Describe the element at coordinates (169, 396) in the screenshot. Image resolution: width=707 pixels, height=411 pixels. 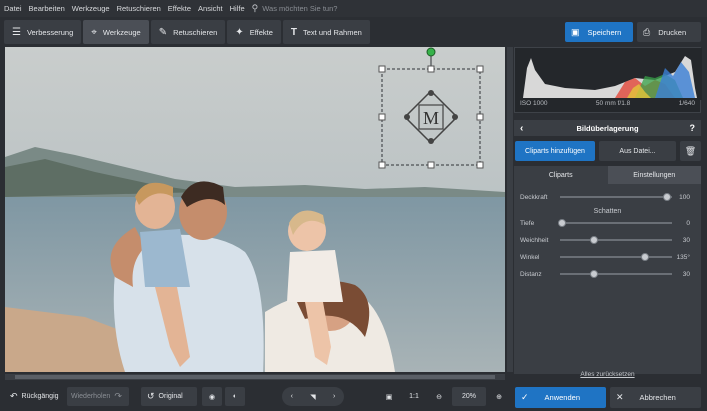
I see `original-button: ↺ Original` at that location.